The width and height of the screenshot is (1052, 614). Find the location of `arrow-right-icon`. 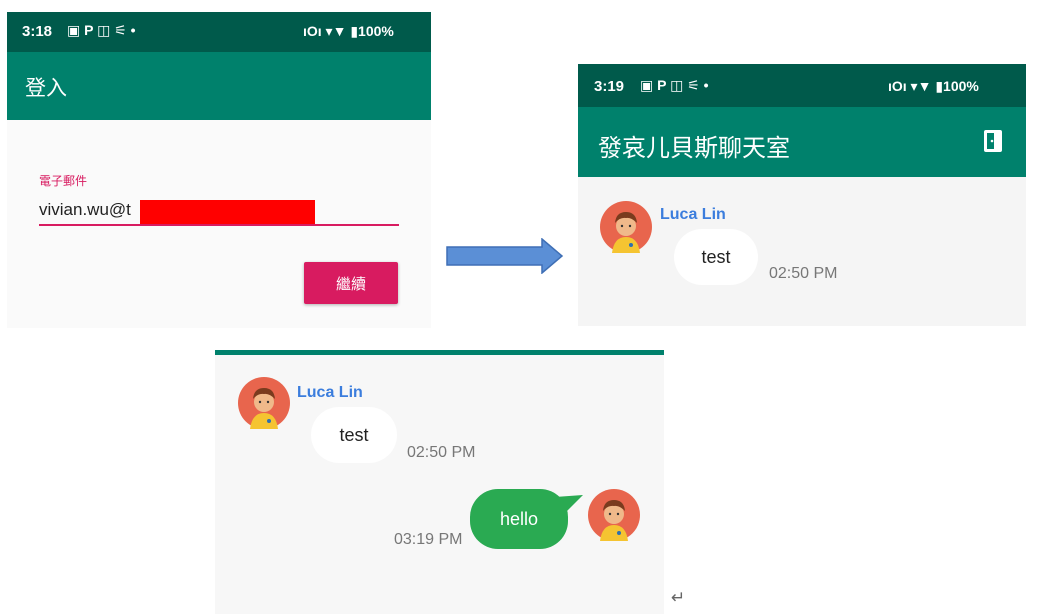

arrow-right-icon is located at coordinates (505, 256).